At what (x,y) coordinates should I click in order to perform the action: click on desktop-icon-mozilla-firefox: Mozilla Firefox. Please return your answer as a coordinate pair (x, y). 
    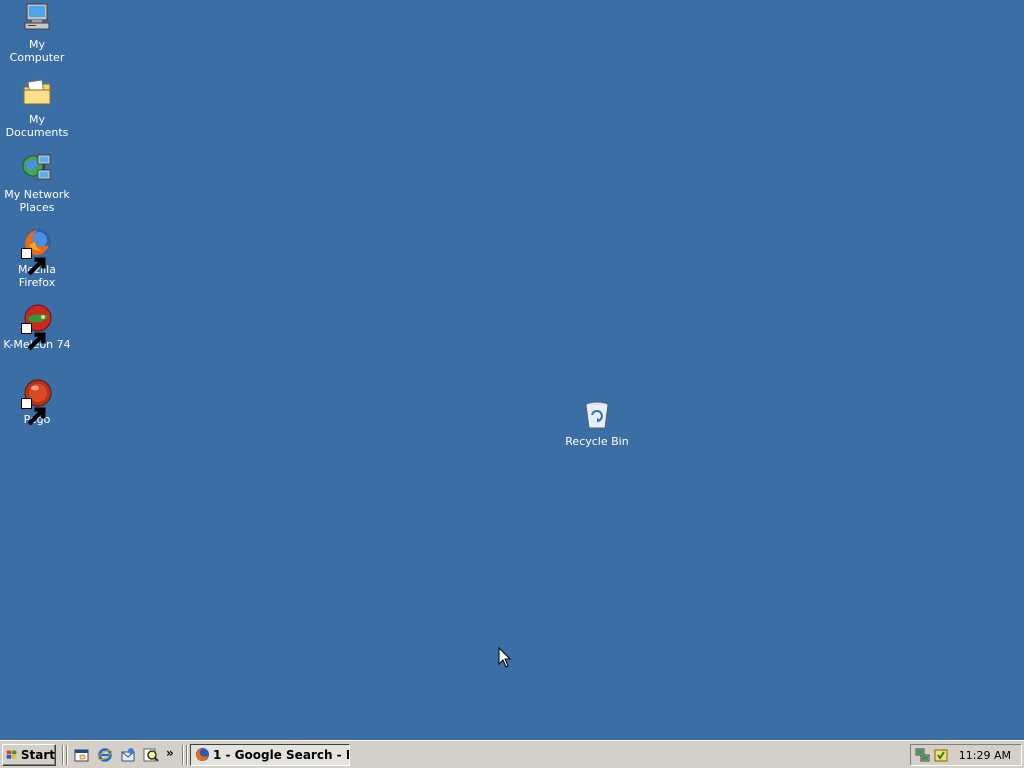
    Looking at the image, I should click on (37, 258).